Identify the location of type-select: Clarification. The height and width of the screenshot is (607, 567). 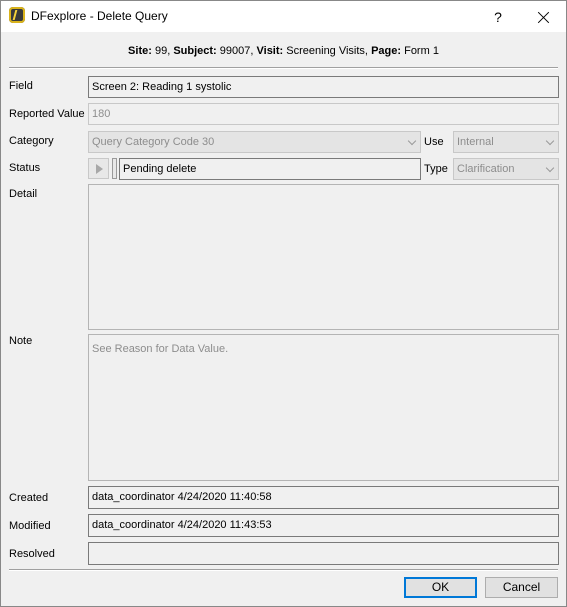
(506, 169).